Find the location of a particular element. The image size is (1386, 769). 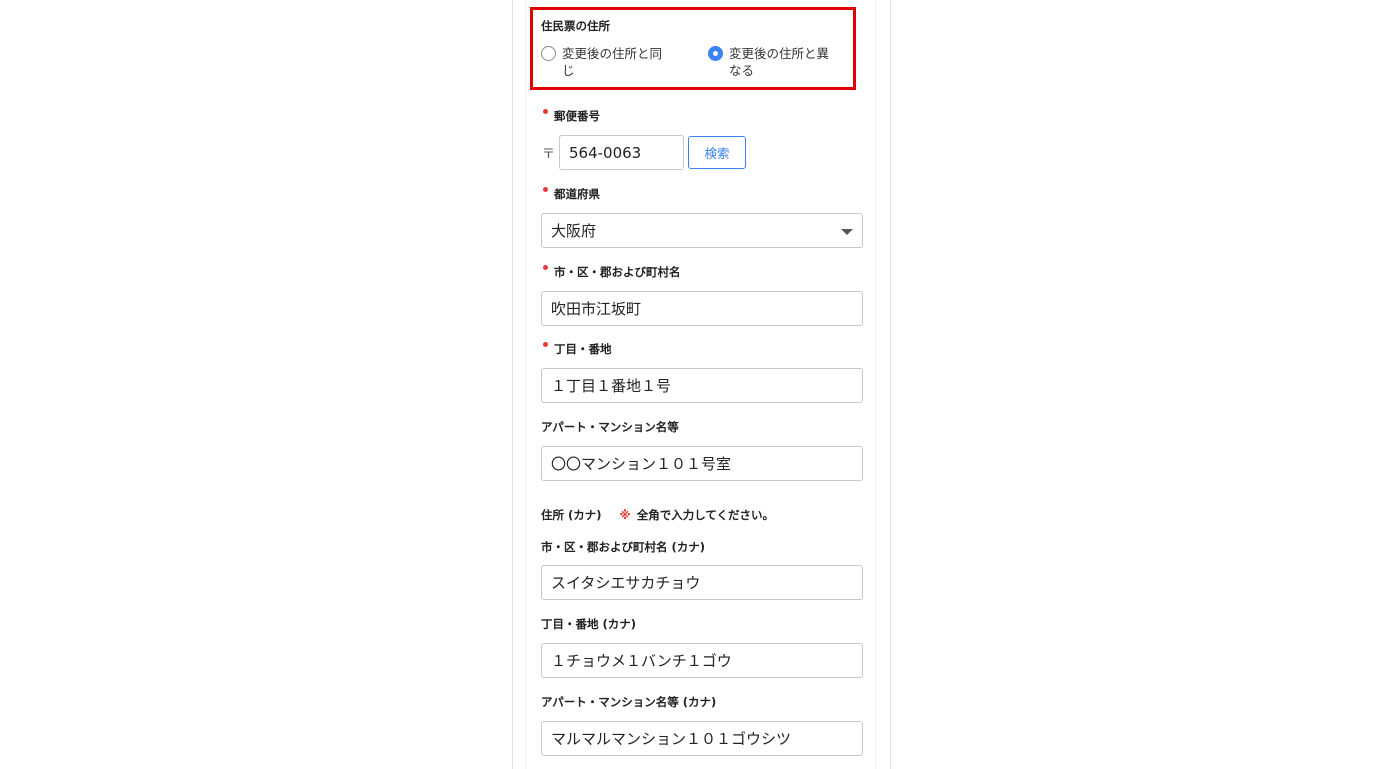

radio-checked-icon is located at coordinates (715, 53).